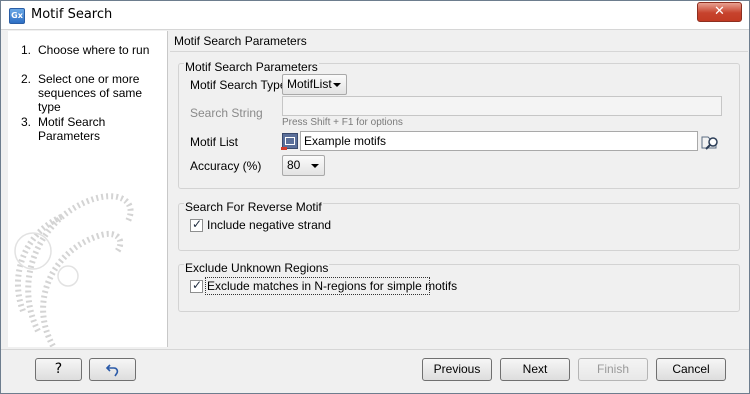 This screenshot has height=394, width=750. I want to click on motif-search-type-select: MotifList, so click(314, 84).